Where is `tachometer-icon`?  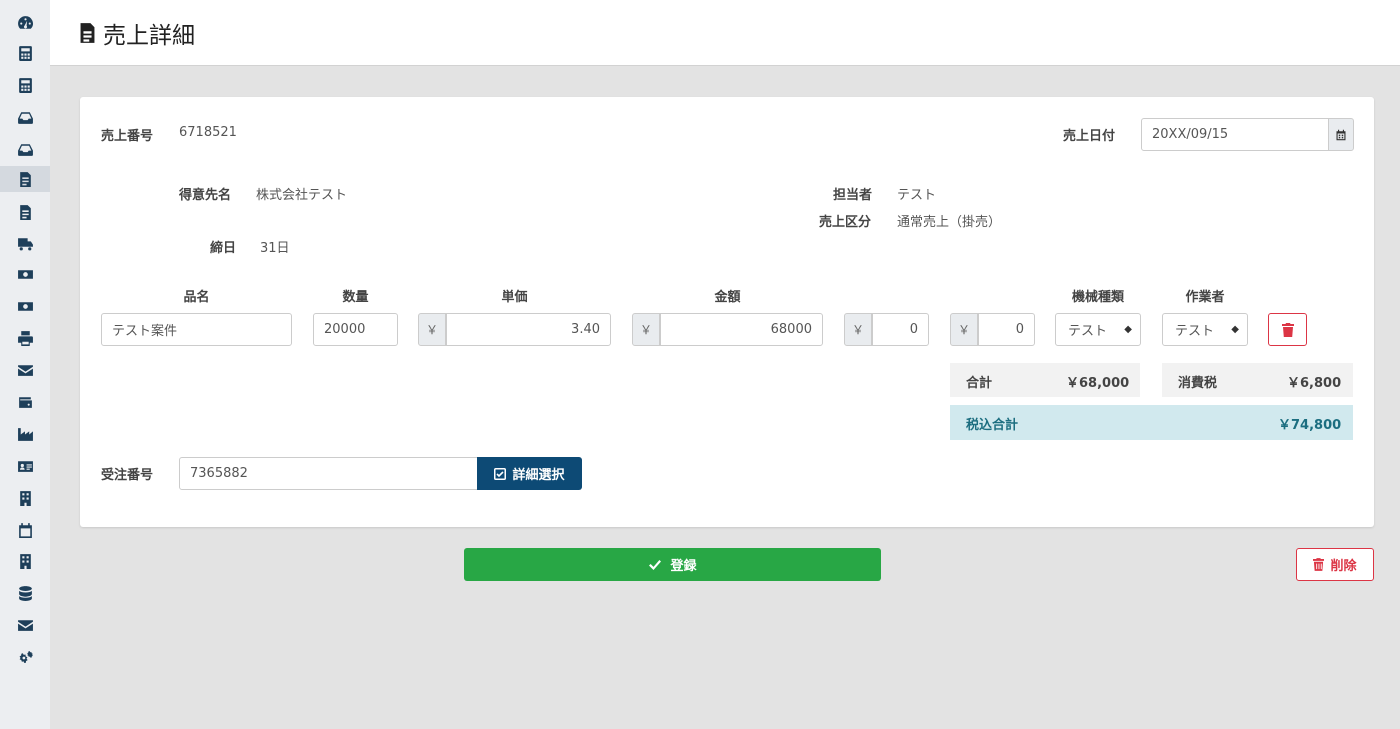 tachometer-icon is located at coordinates (25, 22).